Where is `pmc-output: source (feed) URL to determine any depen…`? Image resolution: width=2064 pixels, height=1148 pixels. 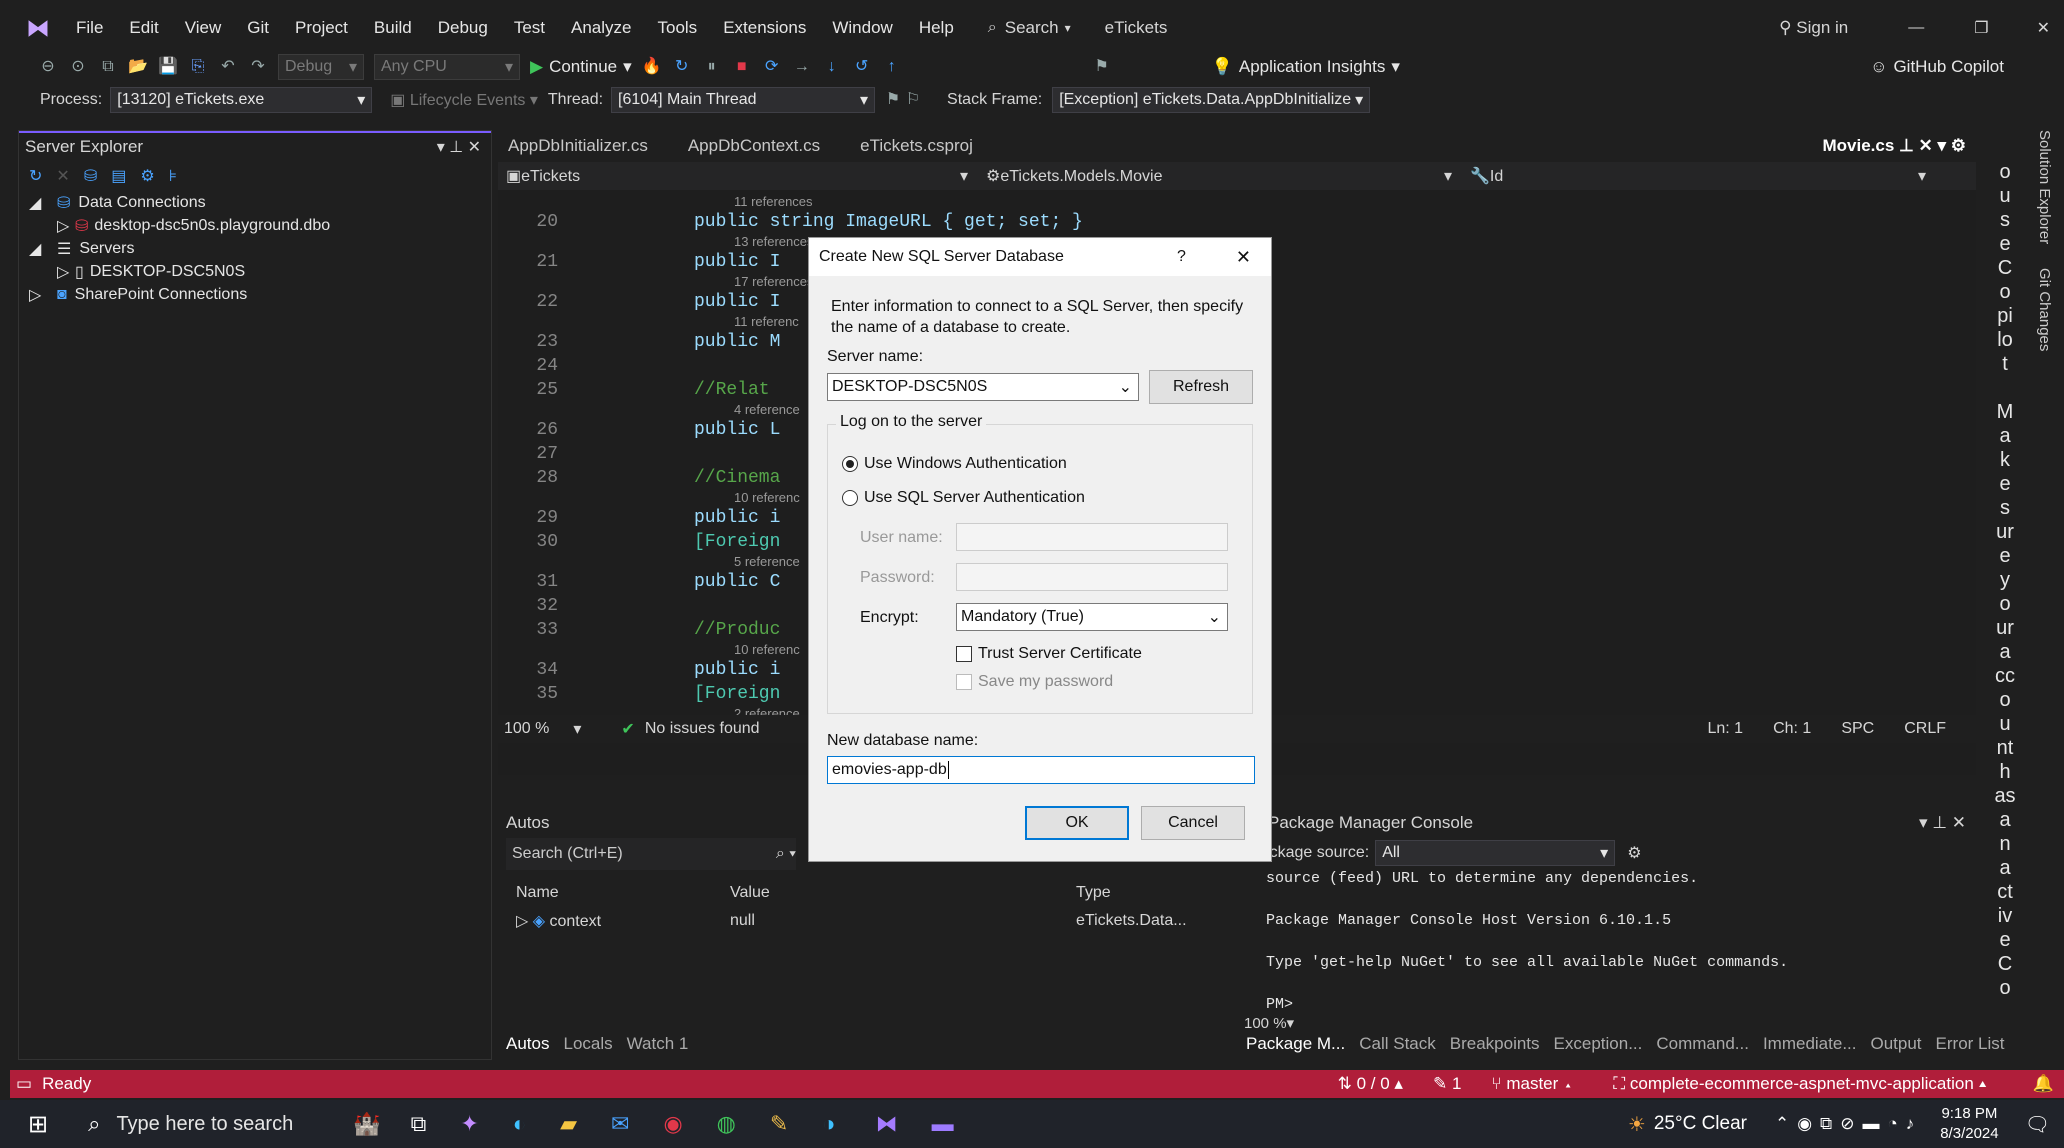
pmc-output: source (feed) URL to determine any depen… is located at coordinates (1607, 941).